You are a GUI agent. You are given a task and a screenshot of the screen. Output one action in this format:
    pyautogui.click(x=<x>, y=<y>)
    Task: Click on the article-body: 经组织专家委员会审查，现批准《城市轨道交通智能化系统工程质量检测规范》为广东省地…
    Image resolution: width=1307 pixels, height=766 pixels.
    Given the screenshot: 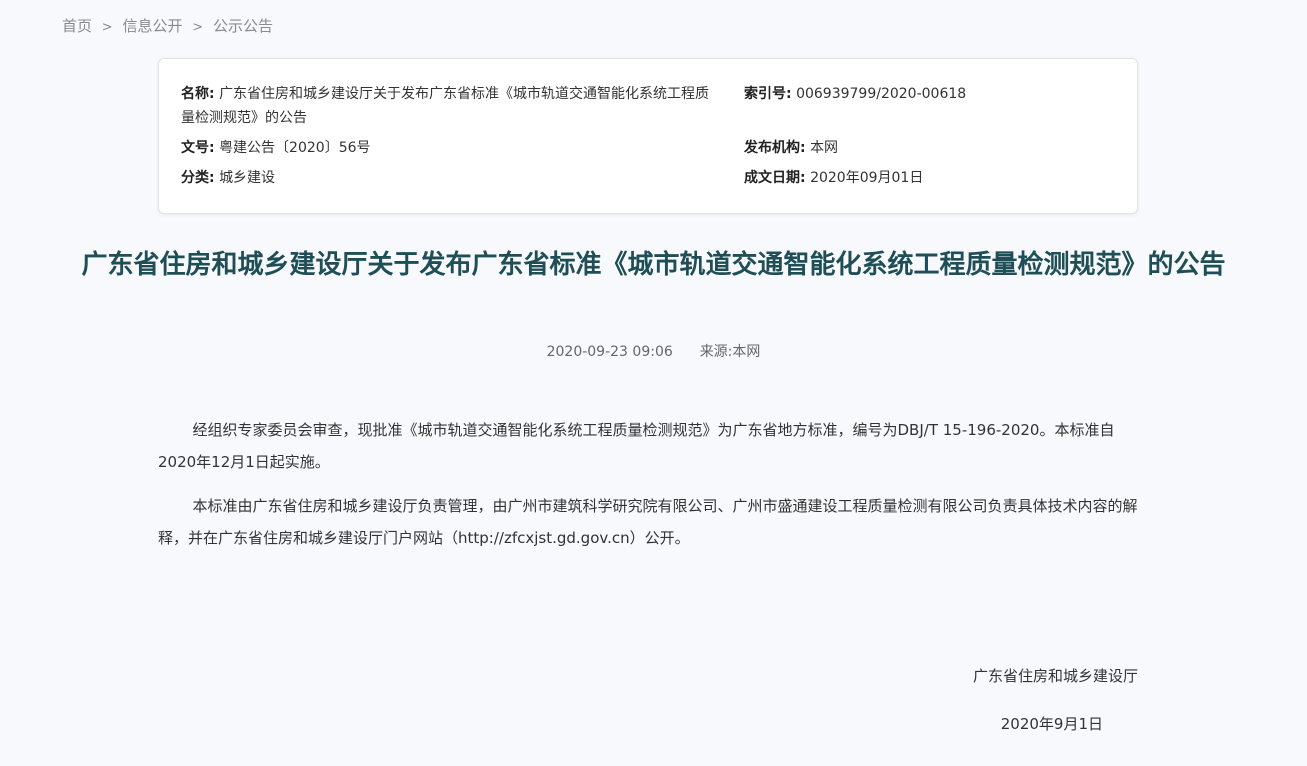 What is the action you would take?
    pyautogui.click(x=648, y=490)
    